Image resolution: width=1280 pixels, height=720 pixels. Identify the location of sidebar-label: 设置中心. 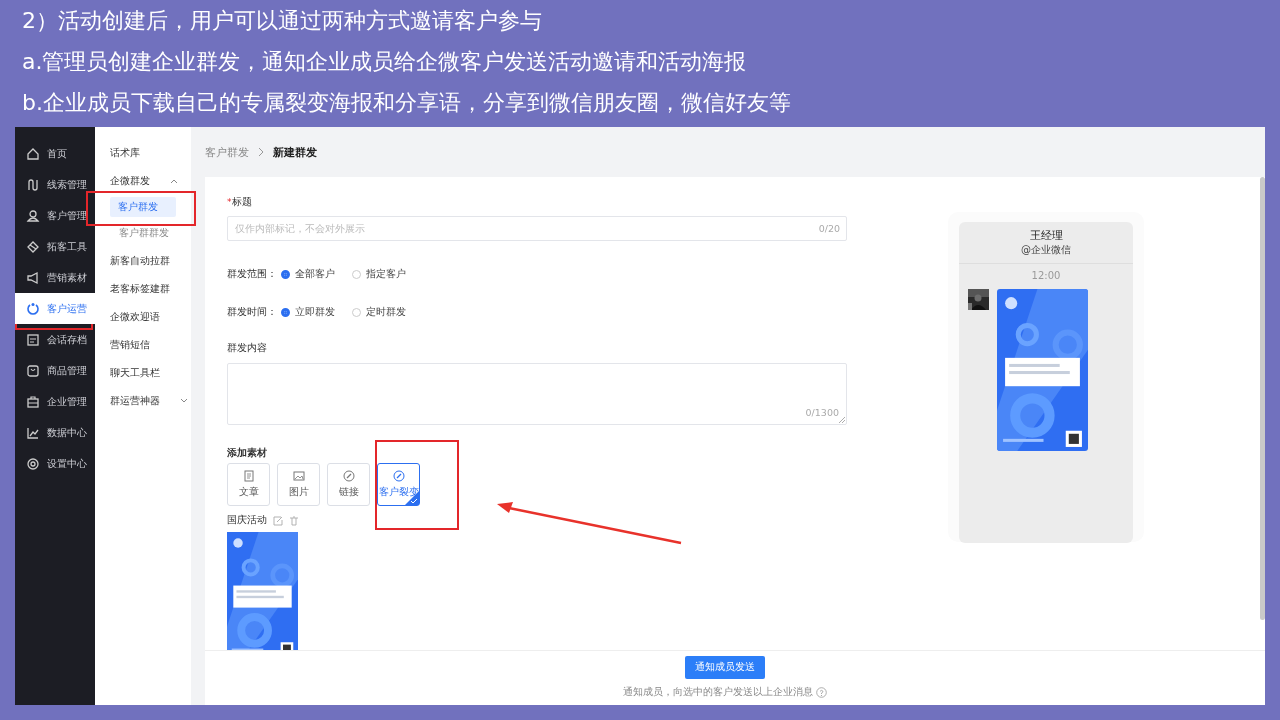
(67, 463).